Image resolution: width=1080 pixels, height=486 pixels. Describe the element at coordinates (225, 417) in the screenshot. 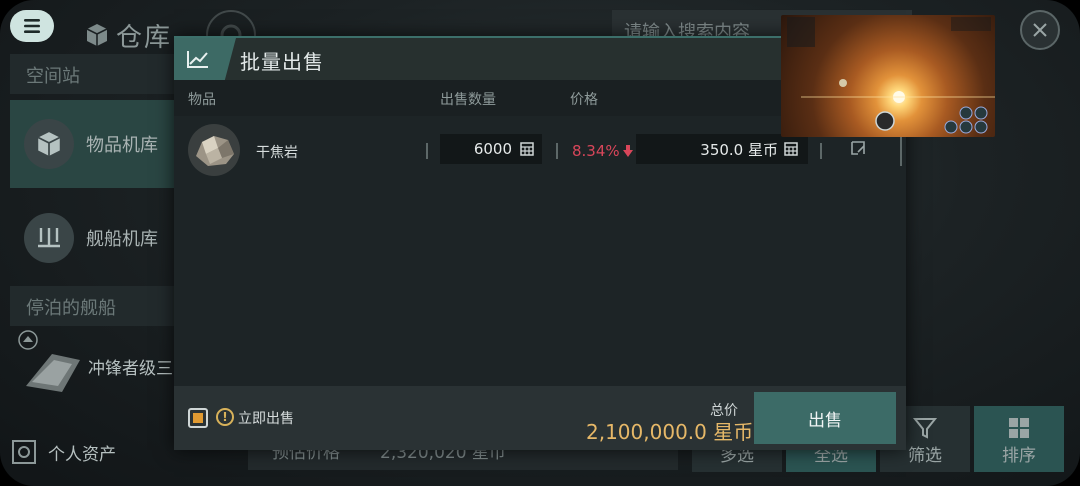

I see `warning-icon: !` at that location.